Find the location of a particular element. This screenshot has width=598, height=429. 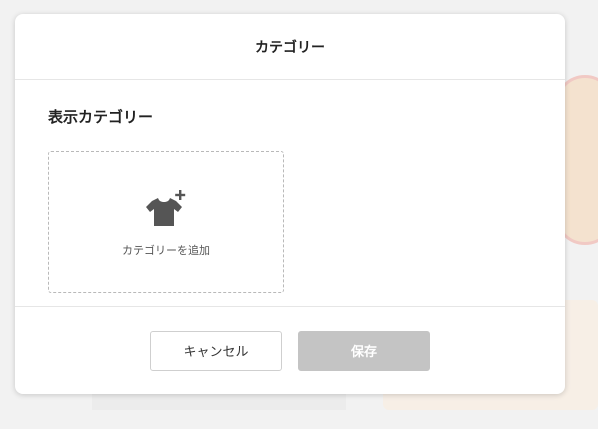

modal-header: カテゴリー is located at coordinates (290, 47).